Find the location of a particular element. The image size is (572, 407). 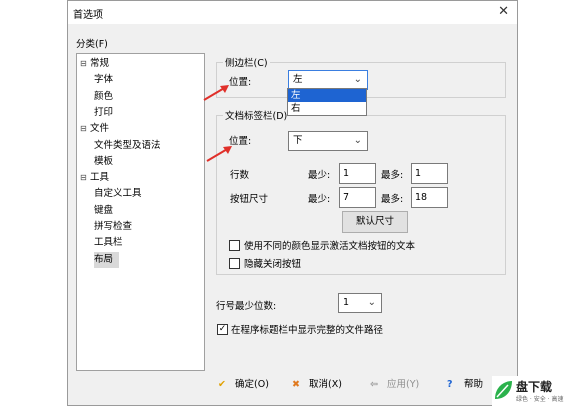

tree-item-label: 打印 is located at coordinates (104, 112).